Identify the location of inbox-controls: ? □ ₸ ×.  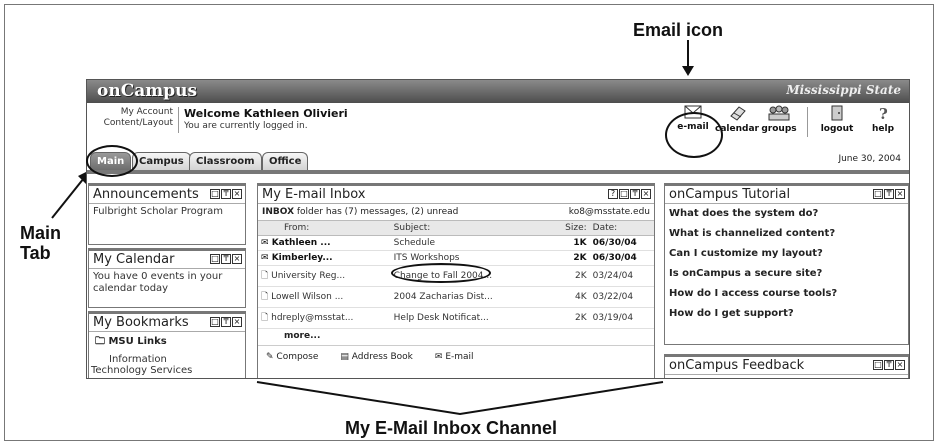
(629, 194).